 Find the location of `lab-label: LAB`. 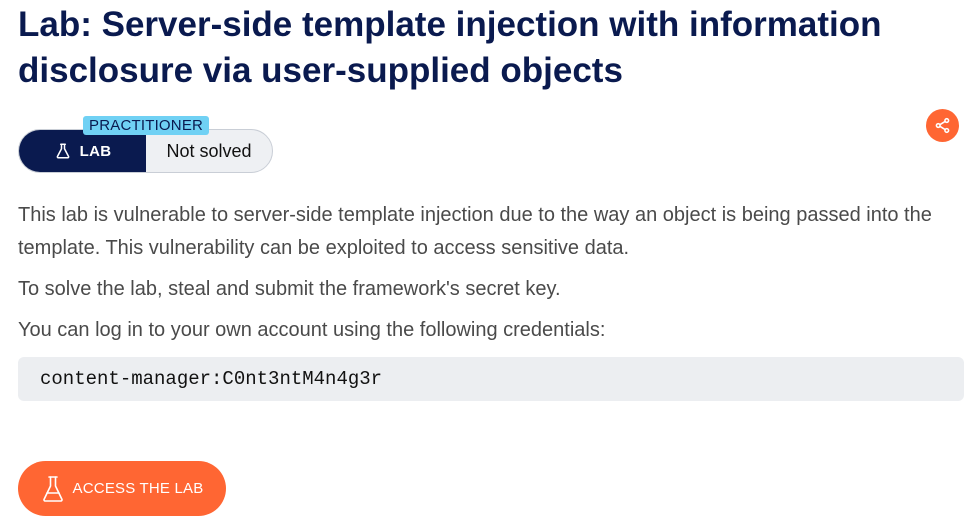

lab-label: LAB is located at coordinates (95, 151).